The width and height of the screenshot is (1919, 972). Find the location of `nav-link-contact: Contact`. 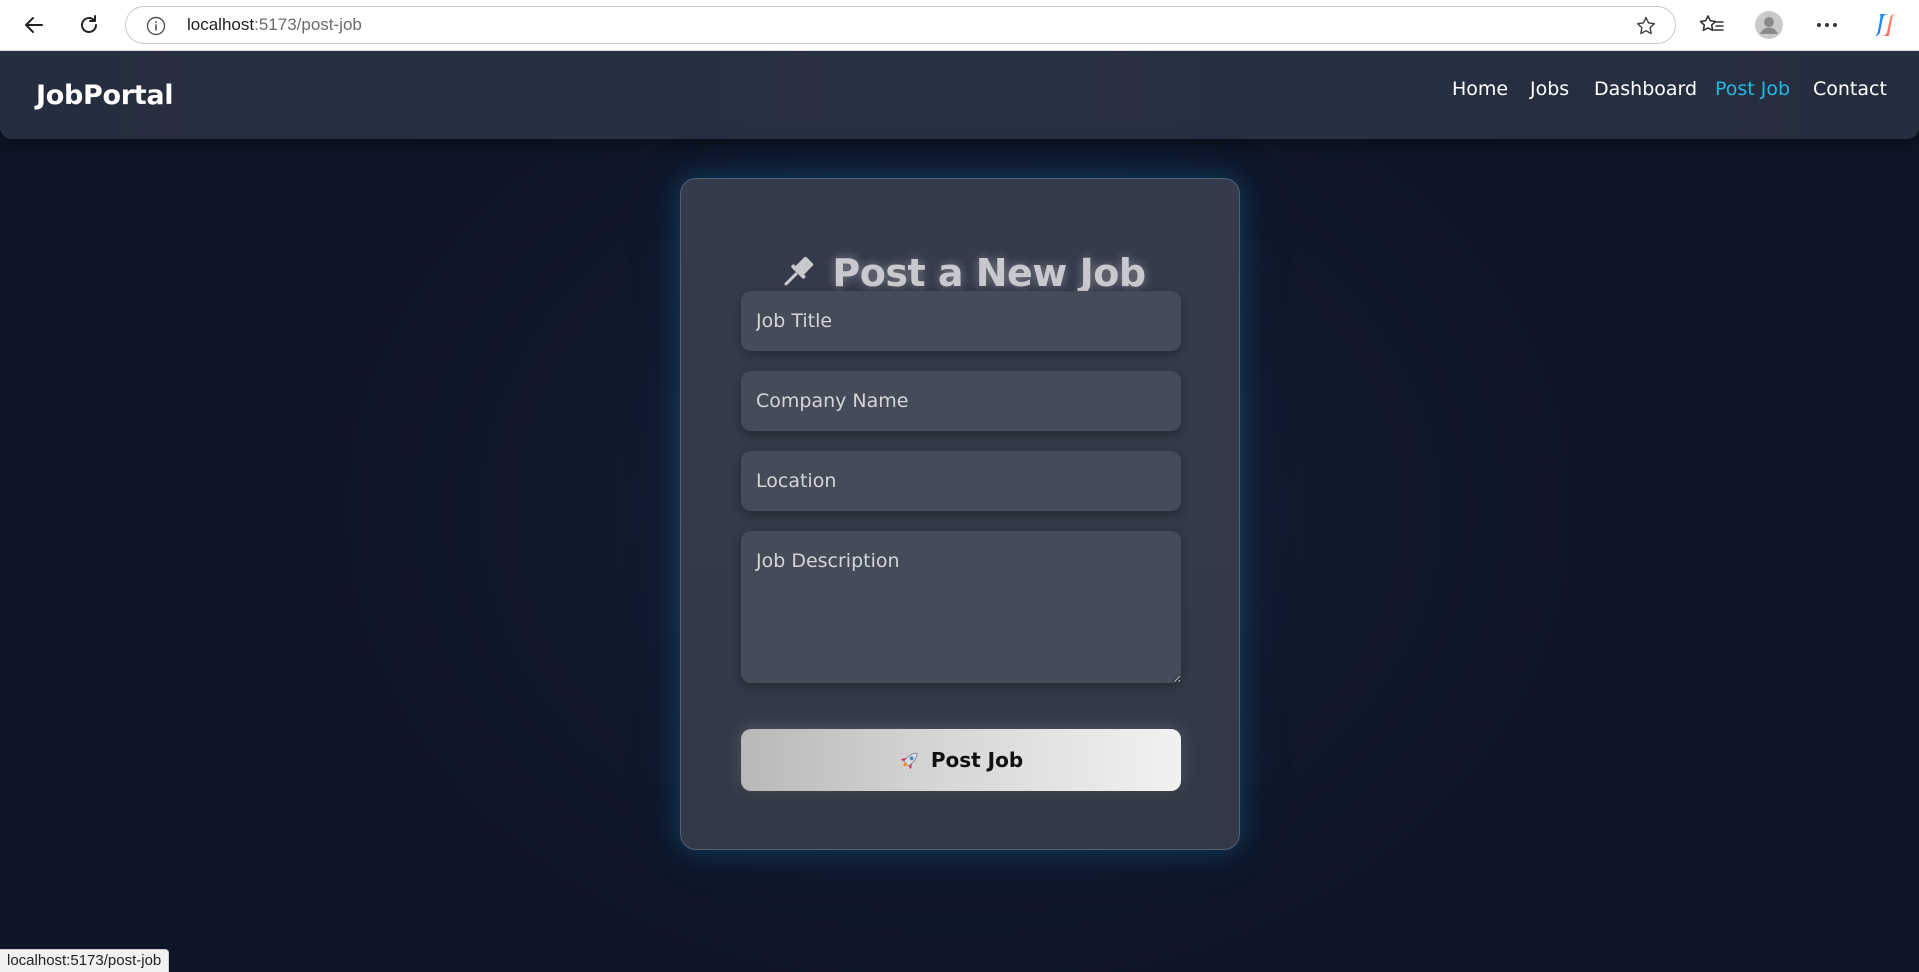

nav-link-contact: Contact is located at coordinates (1850, 89).